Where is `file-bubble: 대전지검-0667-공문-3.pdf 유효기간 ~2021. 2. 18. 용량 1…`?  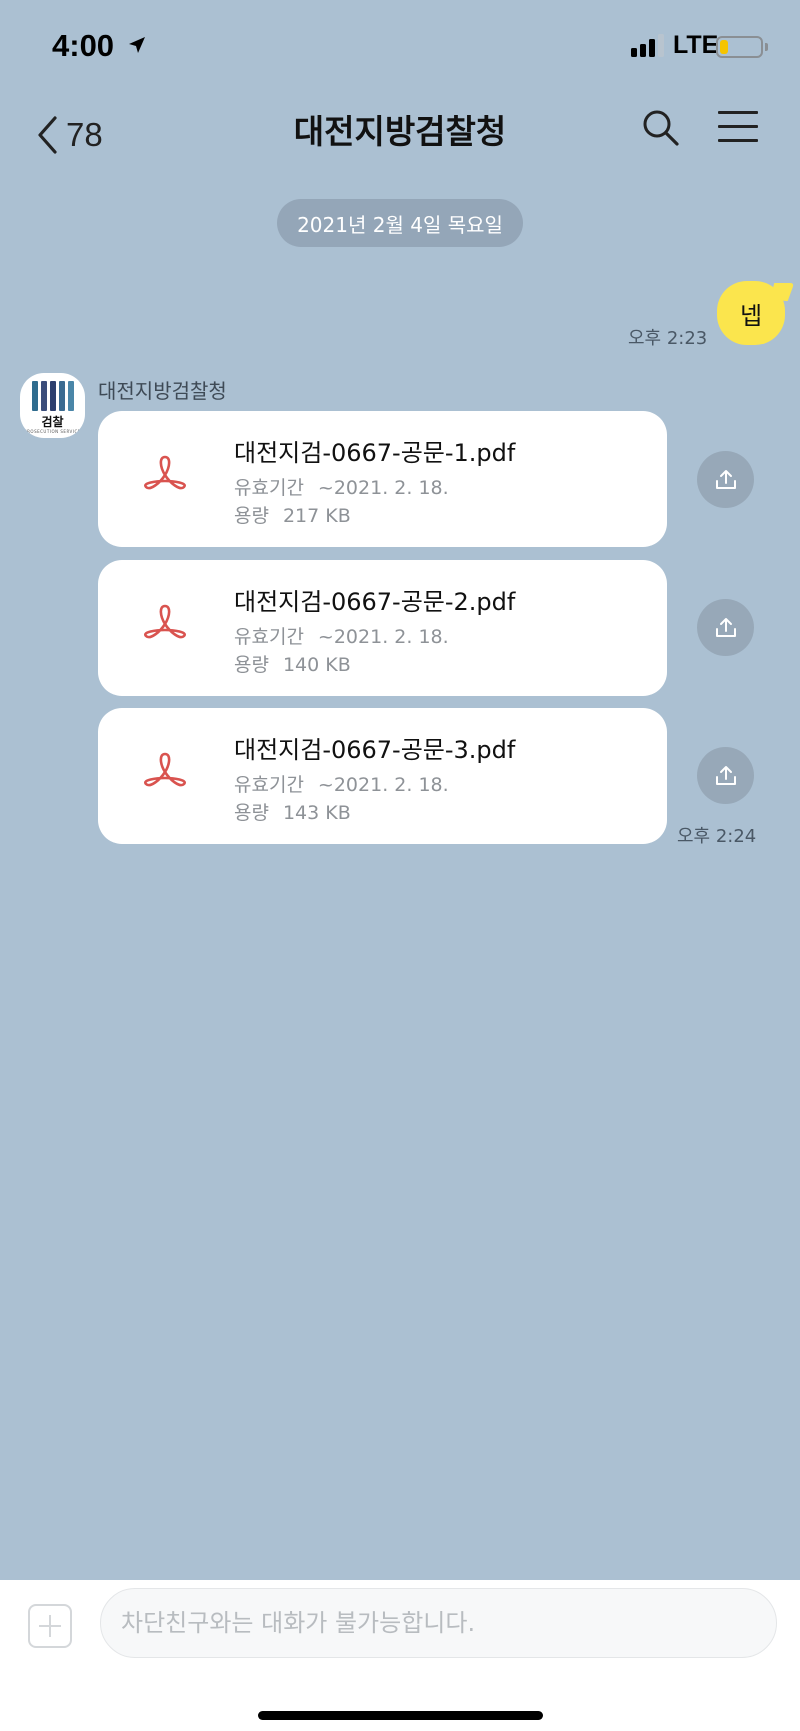 file-bubble: 대전지검-0667-공문-3.pdf 유효기간 ~2021. 2. 18. 용량 1… is located at coordinates (382, 776).